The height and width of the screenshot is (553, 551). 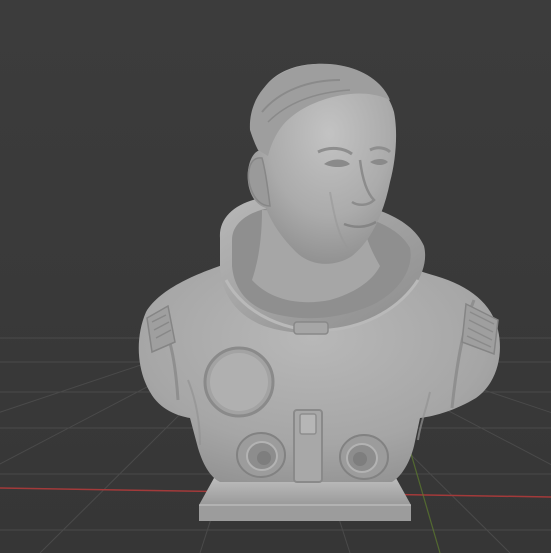 I want to click on right-chest-connector, so click(x=364, y=457).